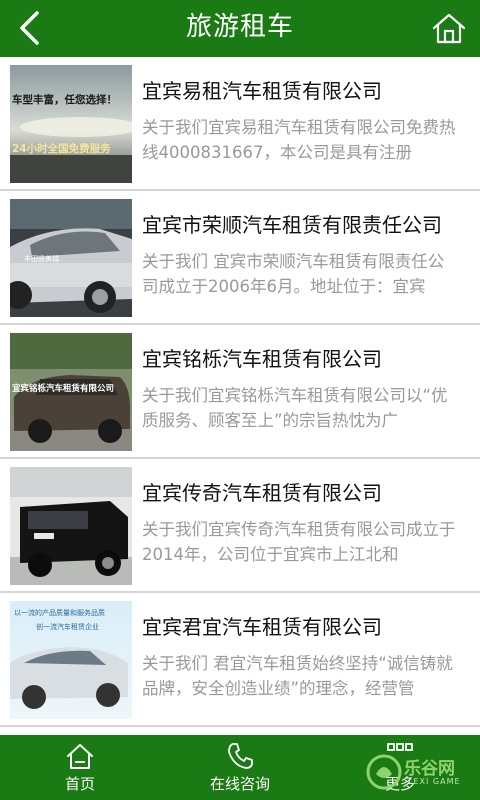 This screenshot has height=800, width=480. What do you see at coordinates (71, 124) in the screenshot?
I see `company-thumbnail: 车型丰富，任您选择！ 24小时全国免费服务` at bounding box center [71, 124].